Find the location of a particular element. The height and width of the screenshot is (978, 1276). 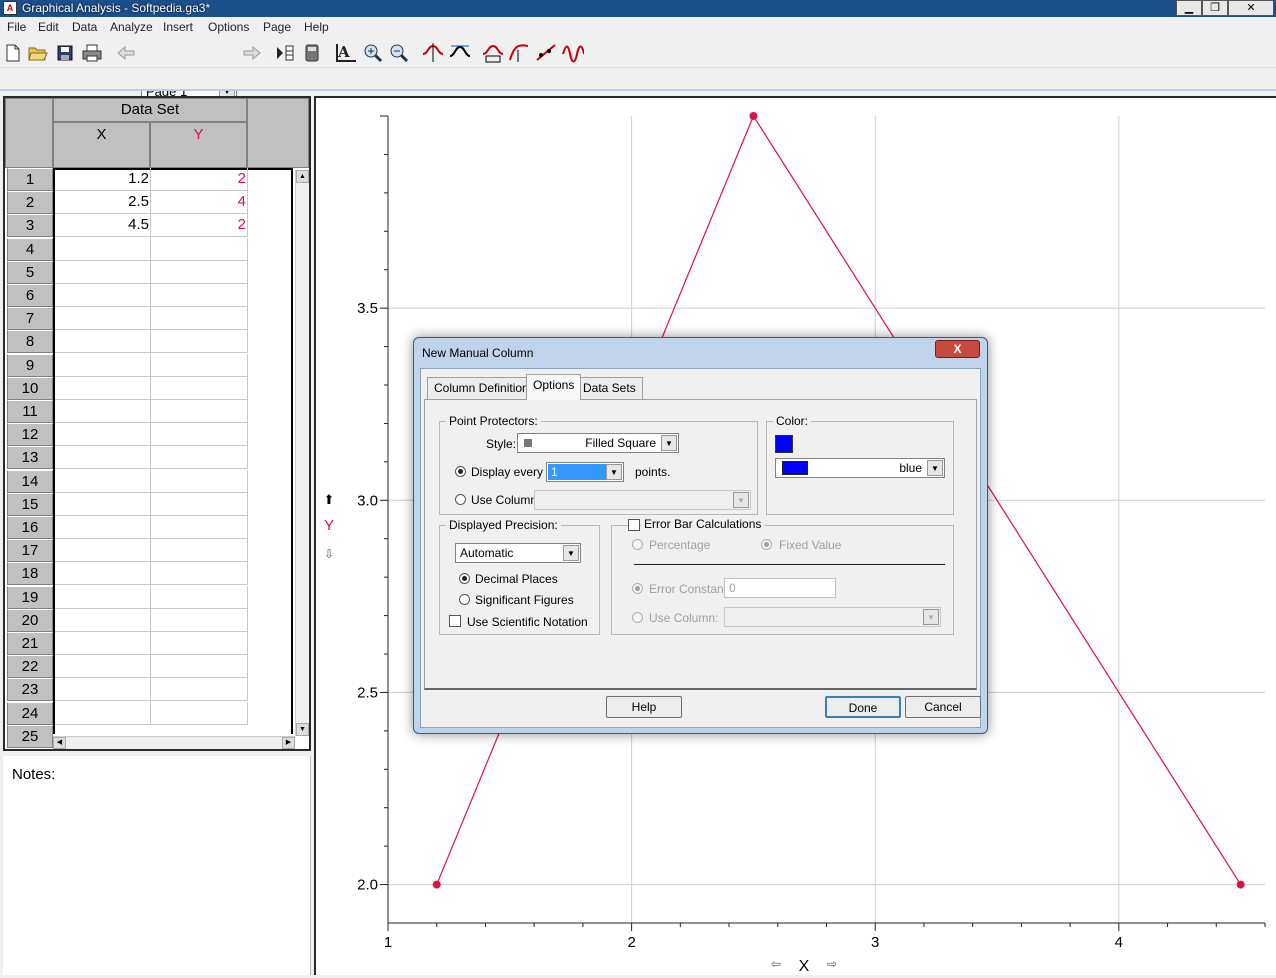

error-bar-checkbox is located at coordinates (634, 525).